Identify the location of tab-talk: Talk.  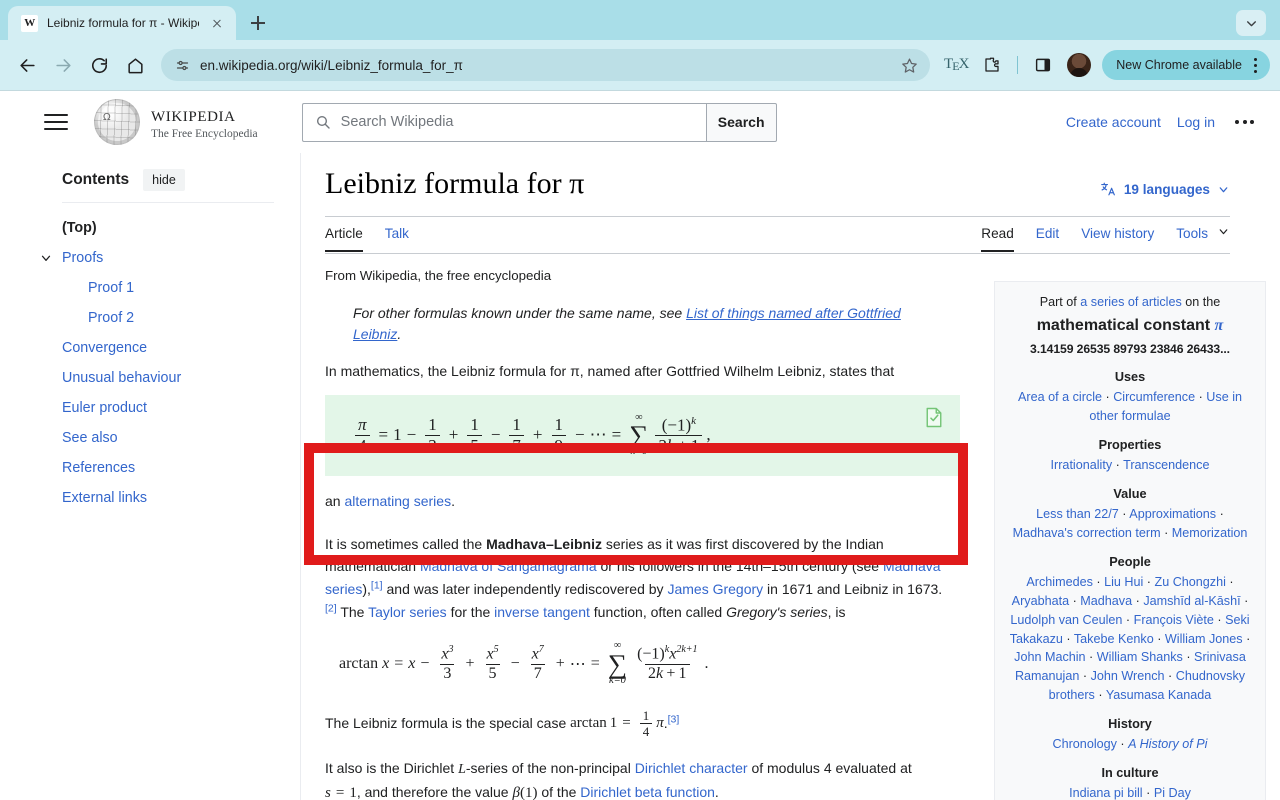
(397, 238).